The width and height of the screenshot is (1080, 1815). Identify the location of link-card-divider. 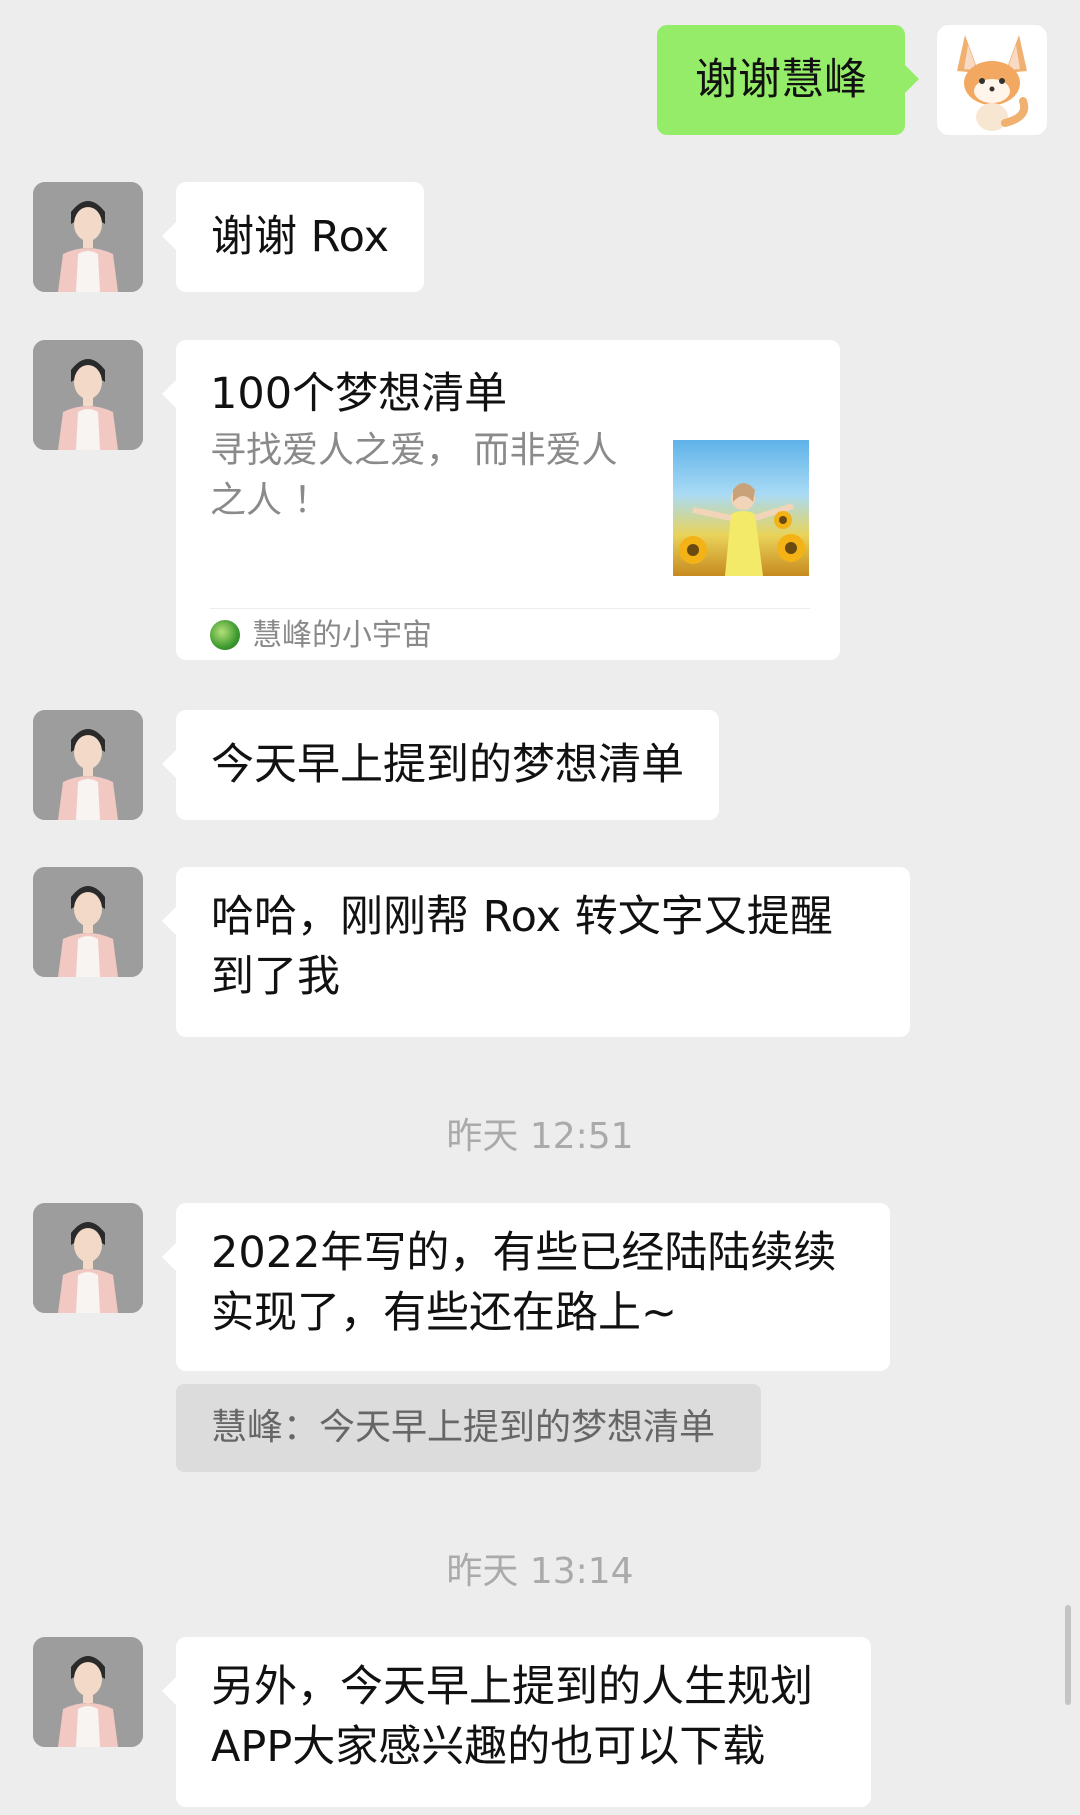
(510, 608).